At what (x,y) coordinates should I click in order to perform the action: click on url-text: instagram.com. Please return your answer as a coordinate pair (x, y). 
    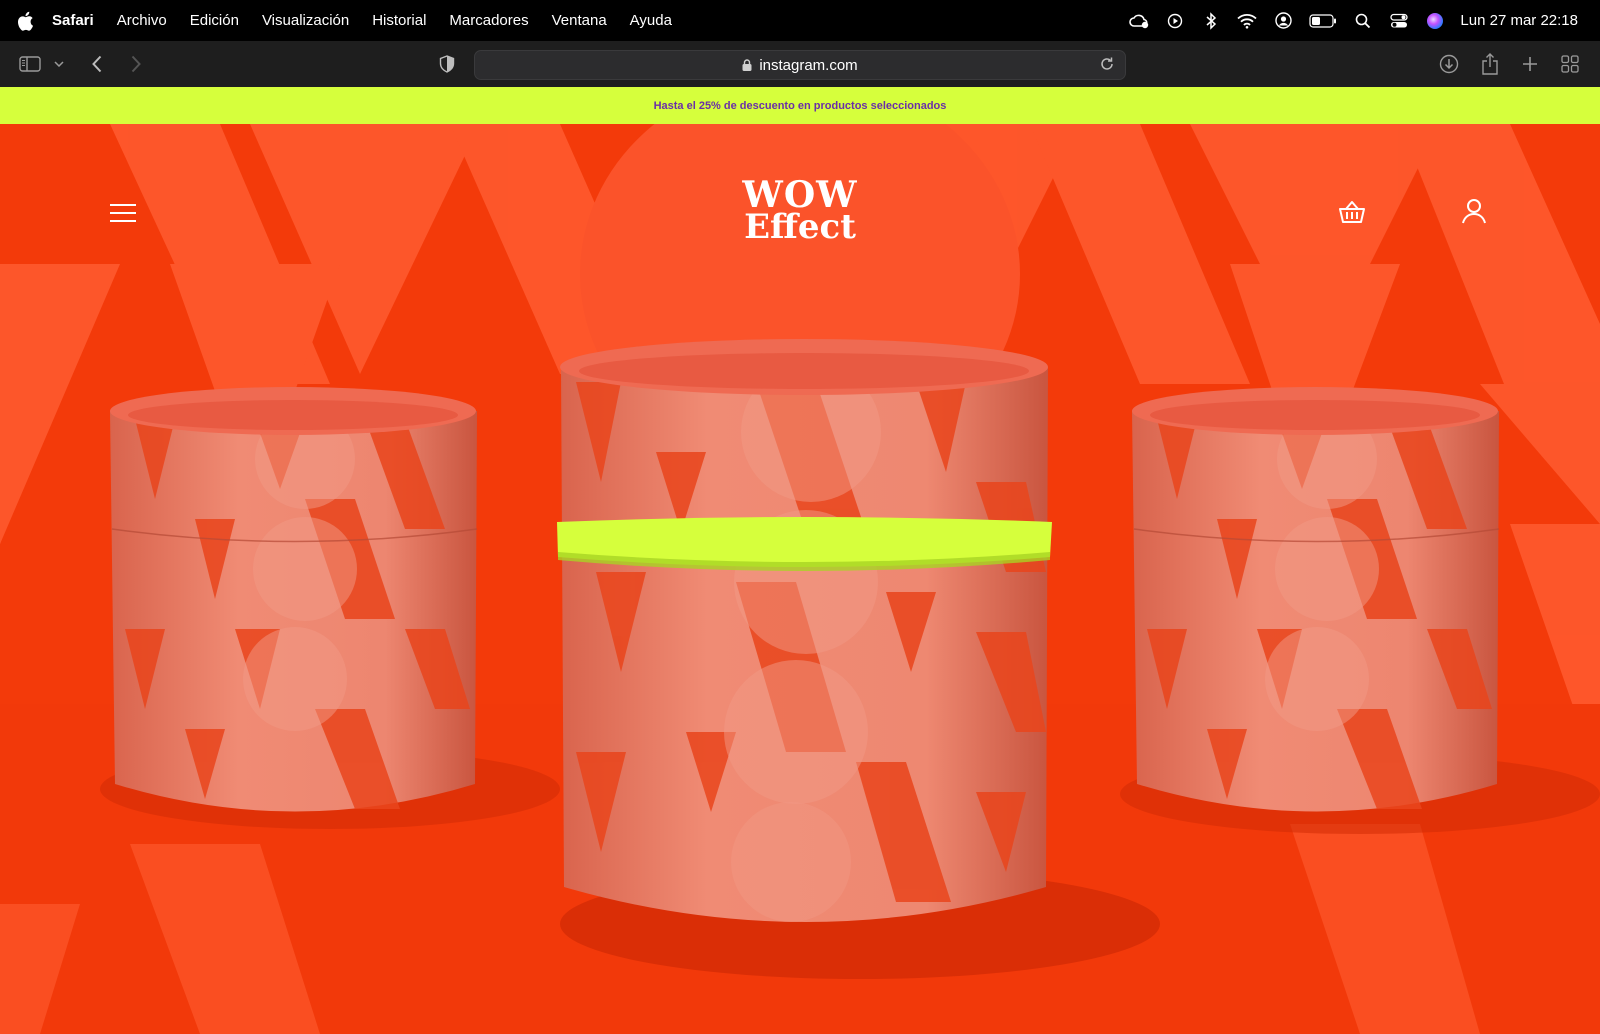
    Looking at the image, I should click on (808, 65).